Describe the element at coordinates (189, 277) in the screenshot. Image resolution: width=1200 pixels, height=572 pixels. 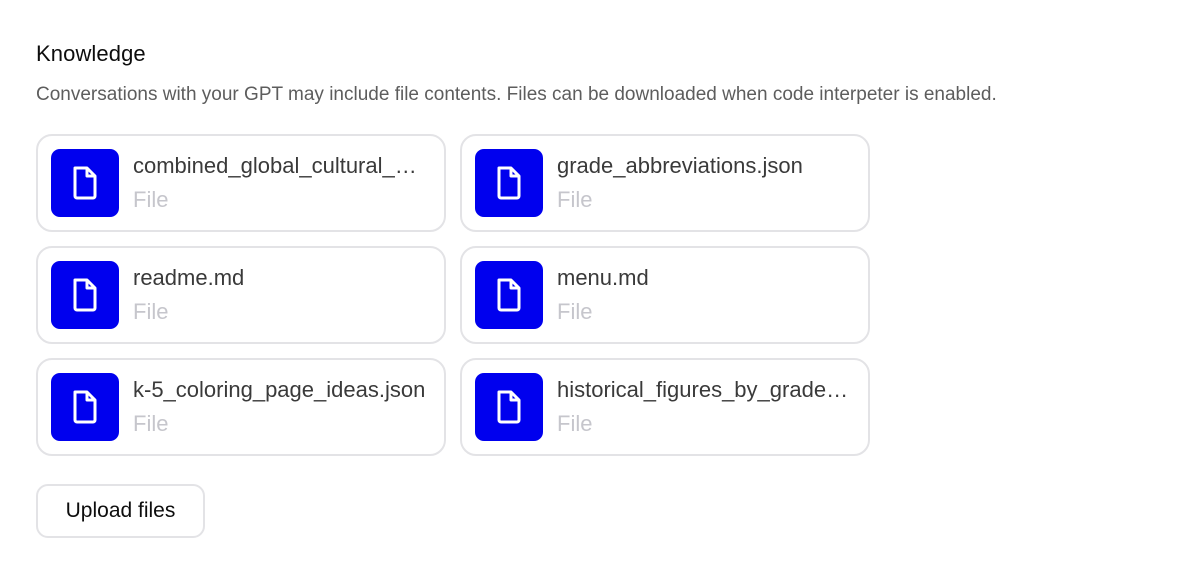
I see `file-name: readme.md` at that location.